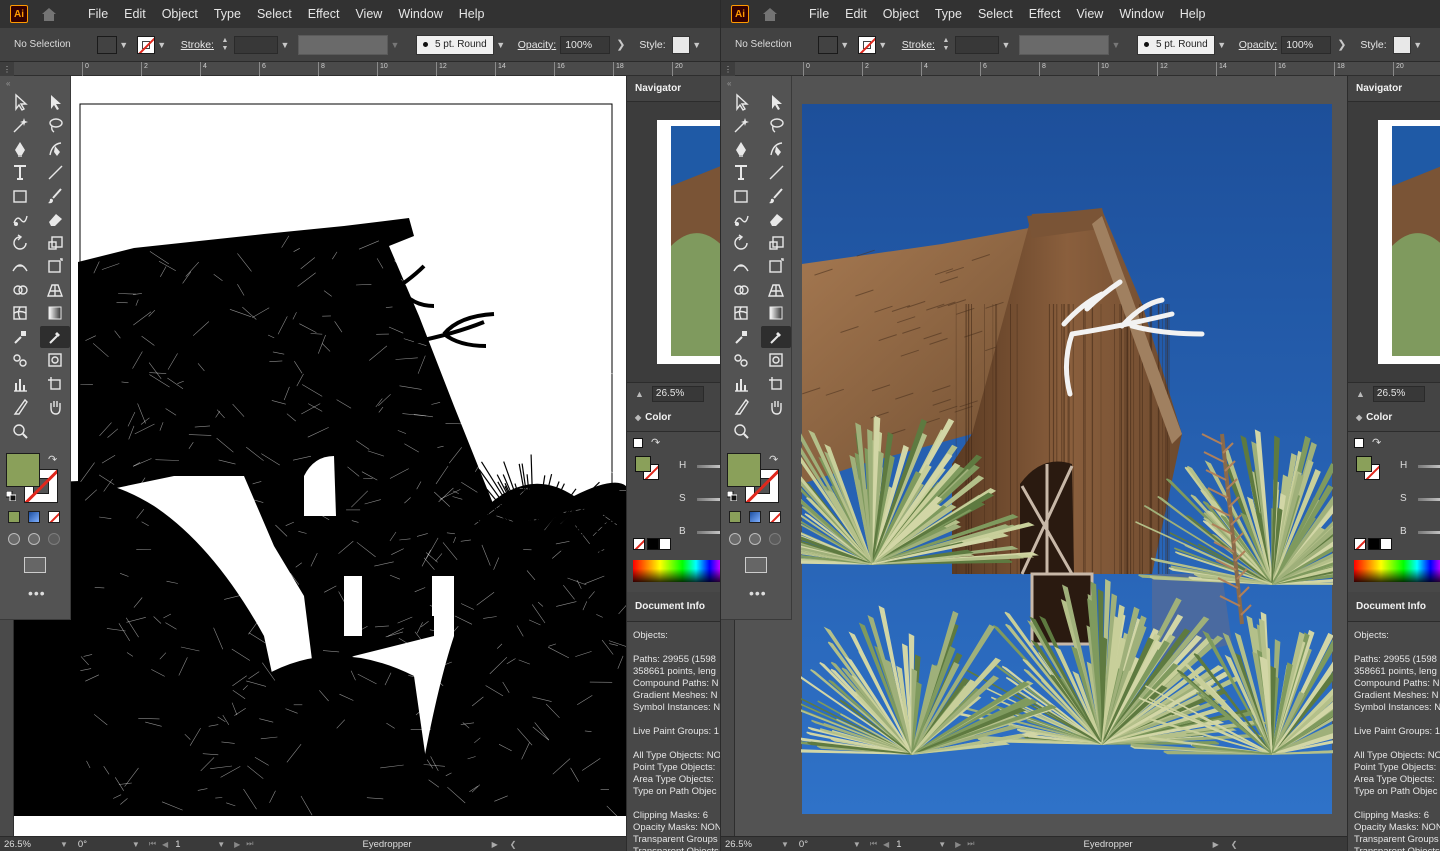 This screenshot has width=1440, height=851. Describe the element at coordinates (55, 313) in the screenshot. I see `gradient-icon` at that location.